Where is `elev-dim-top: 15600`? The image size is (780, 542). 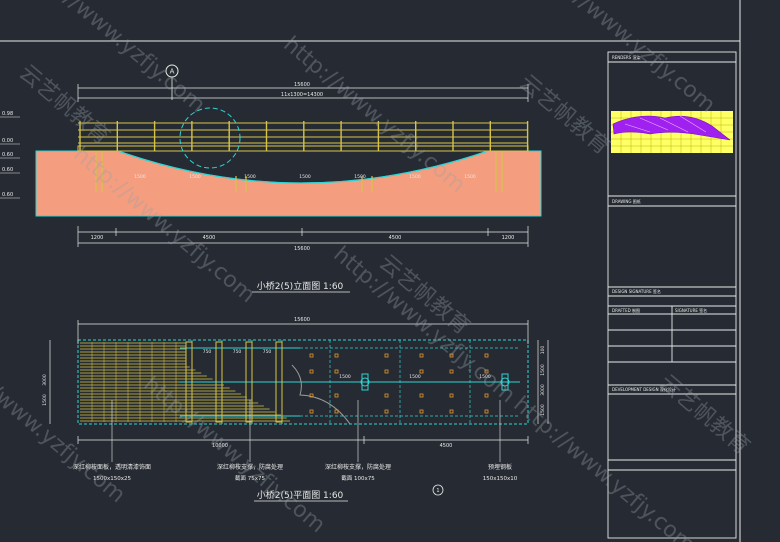 elev-dim-top: 15600 is located at coordinates (302, 85).